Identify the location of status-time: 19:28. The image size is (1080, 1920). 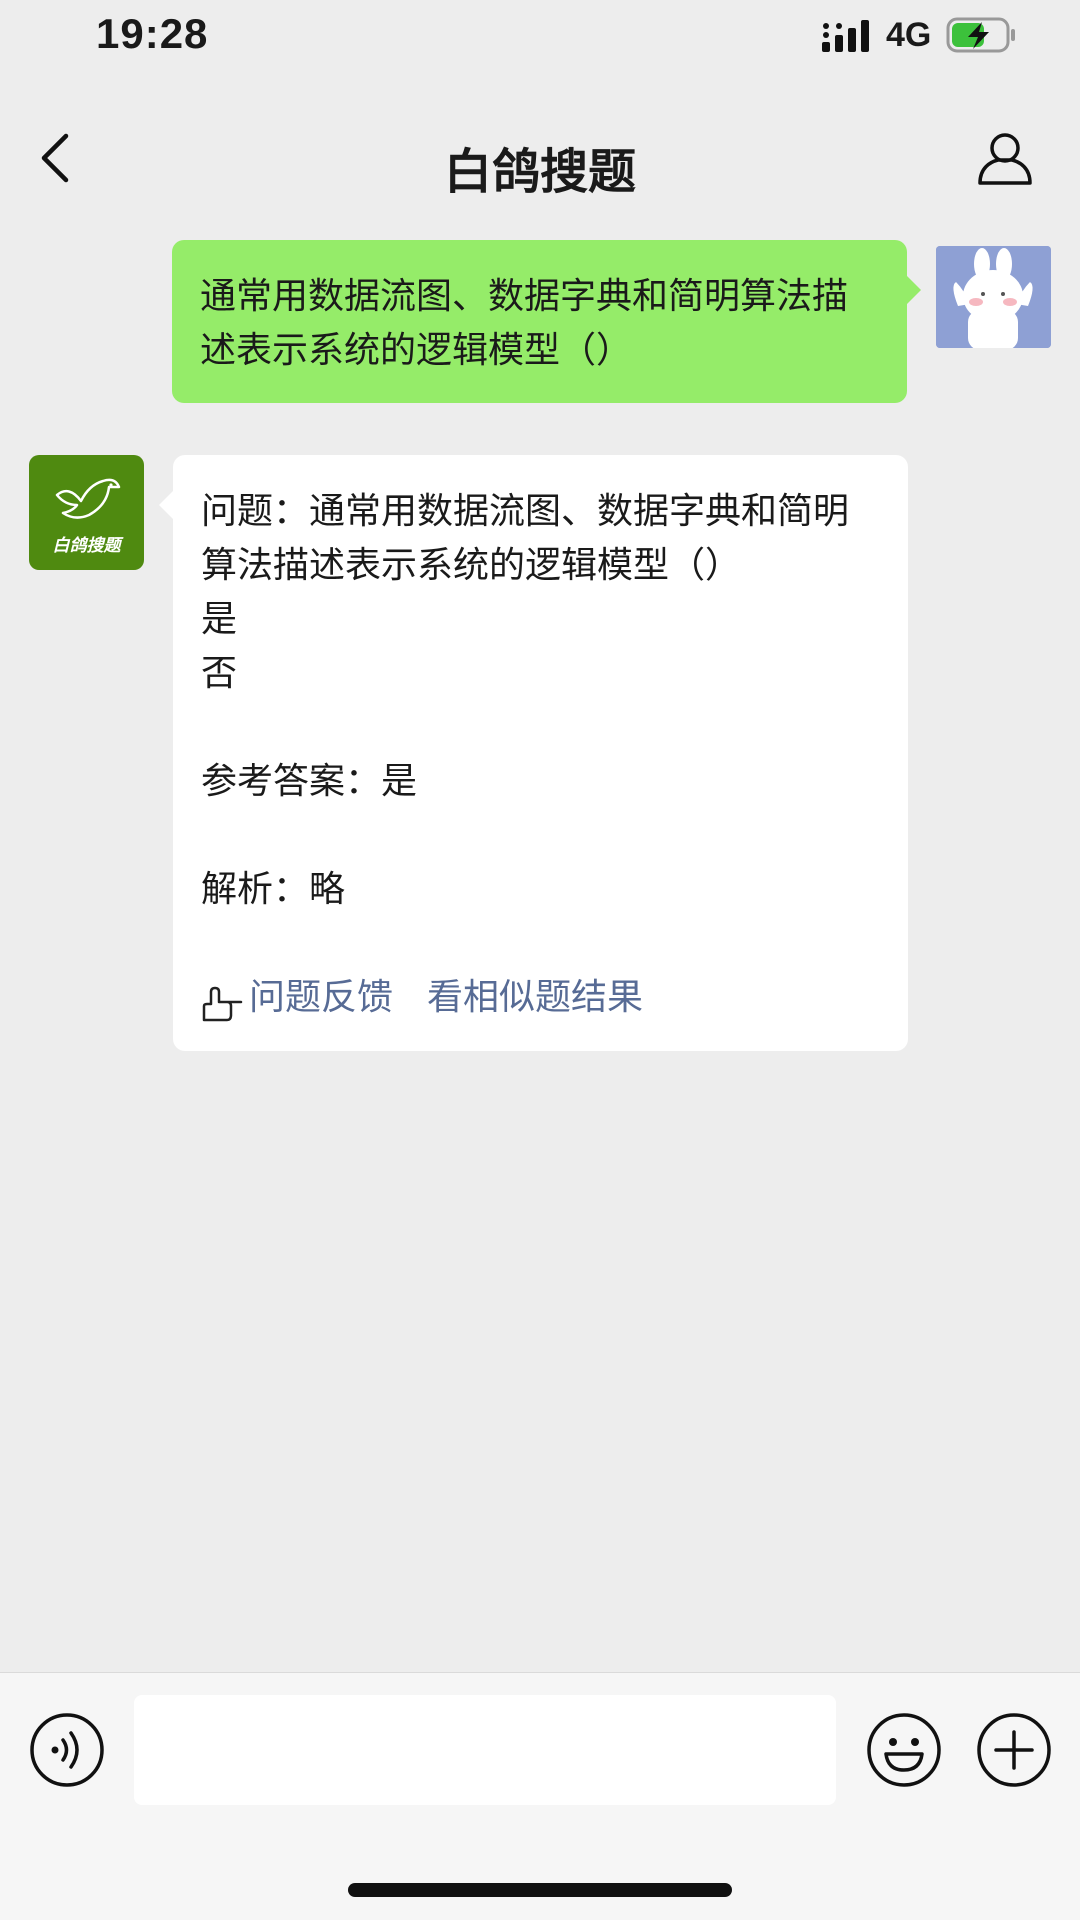
(152, 33).